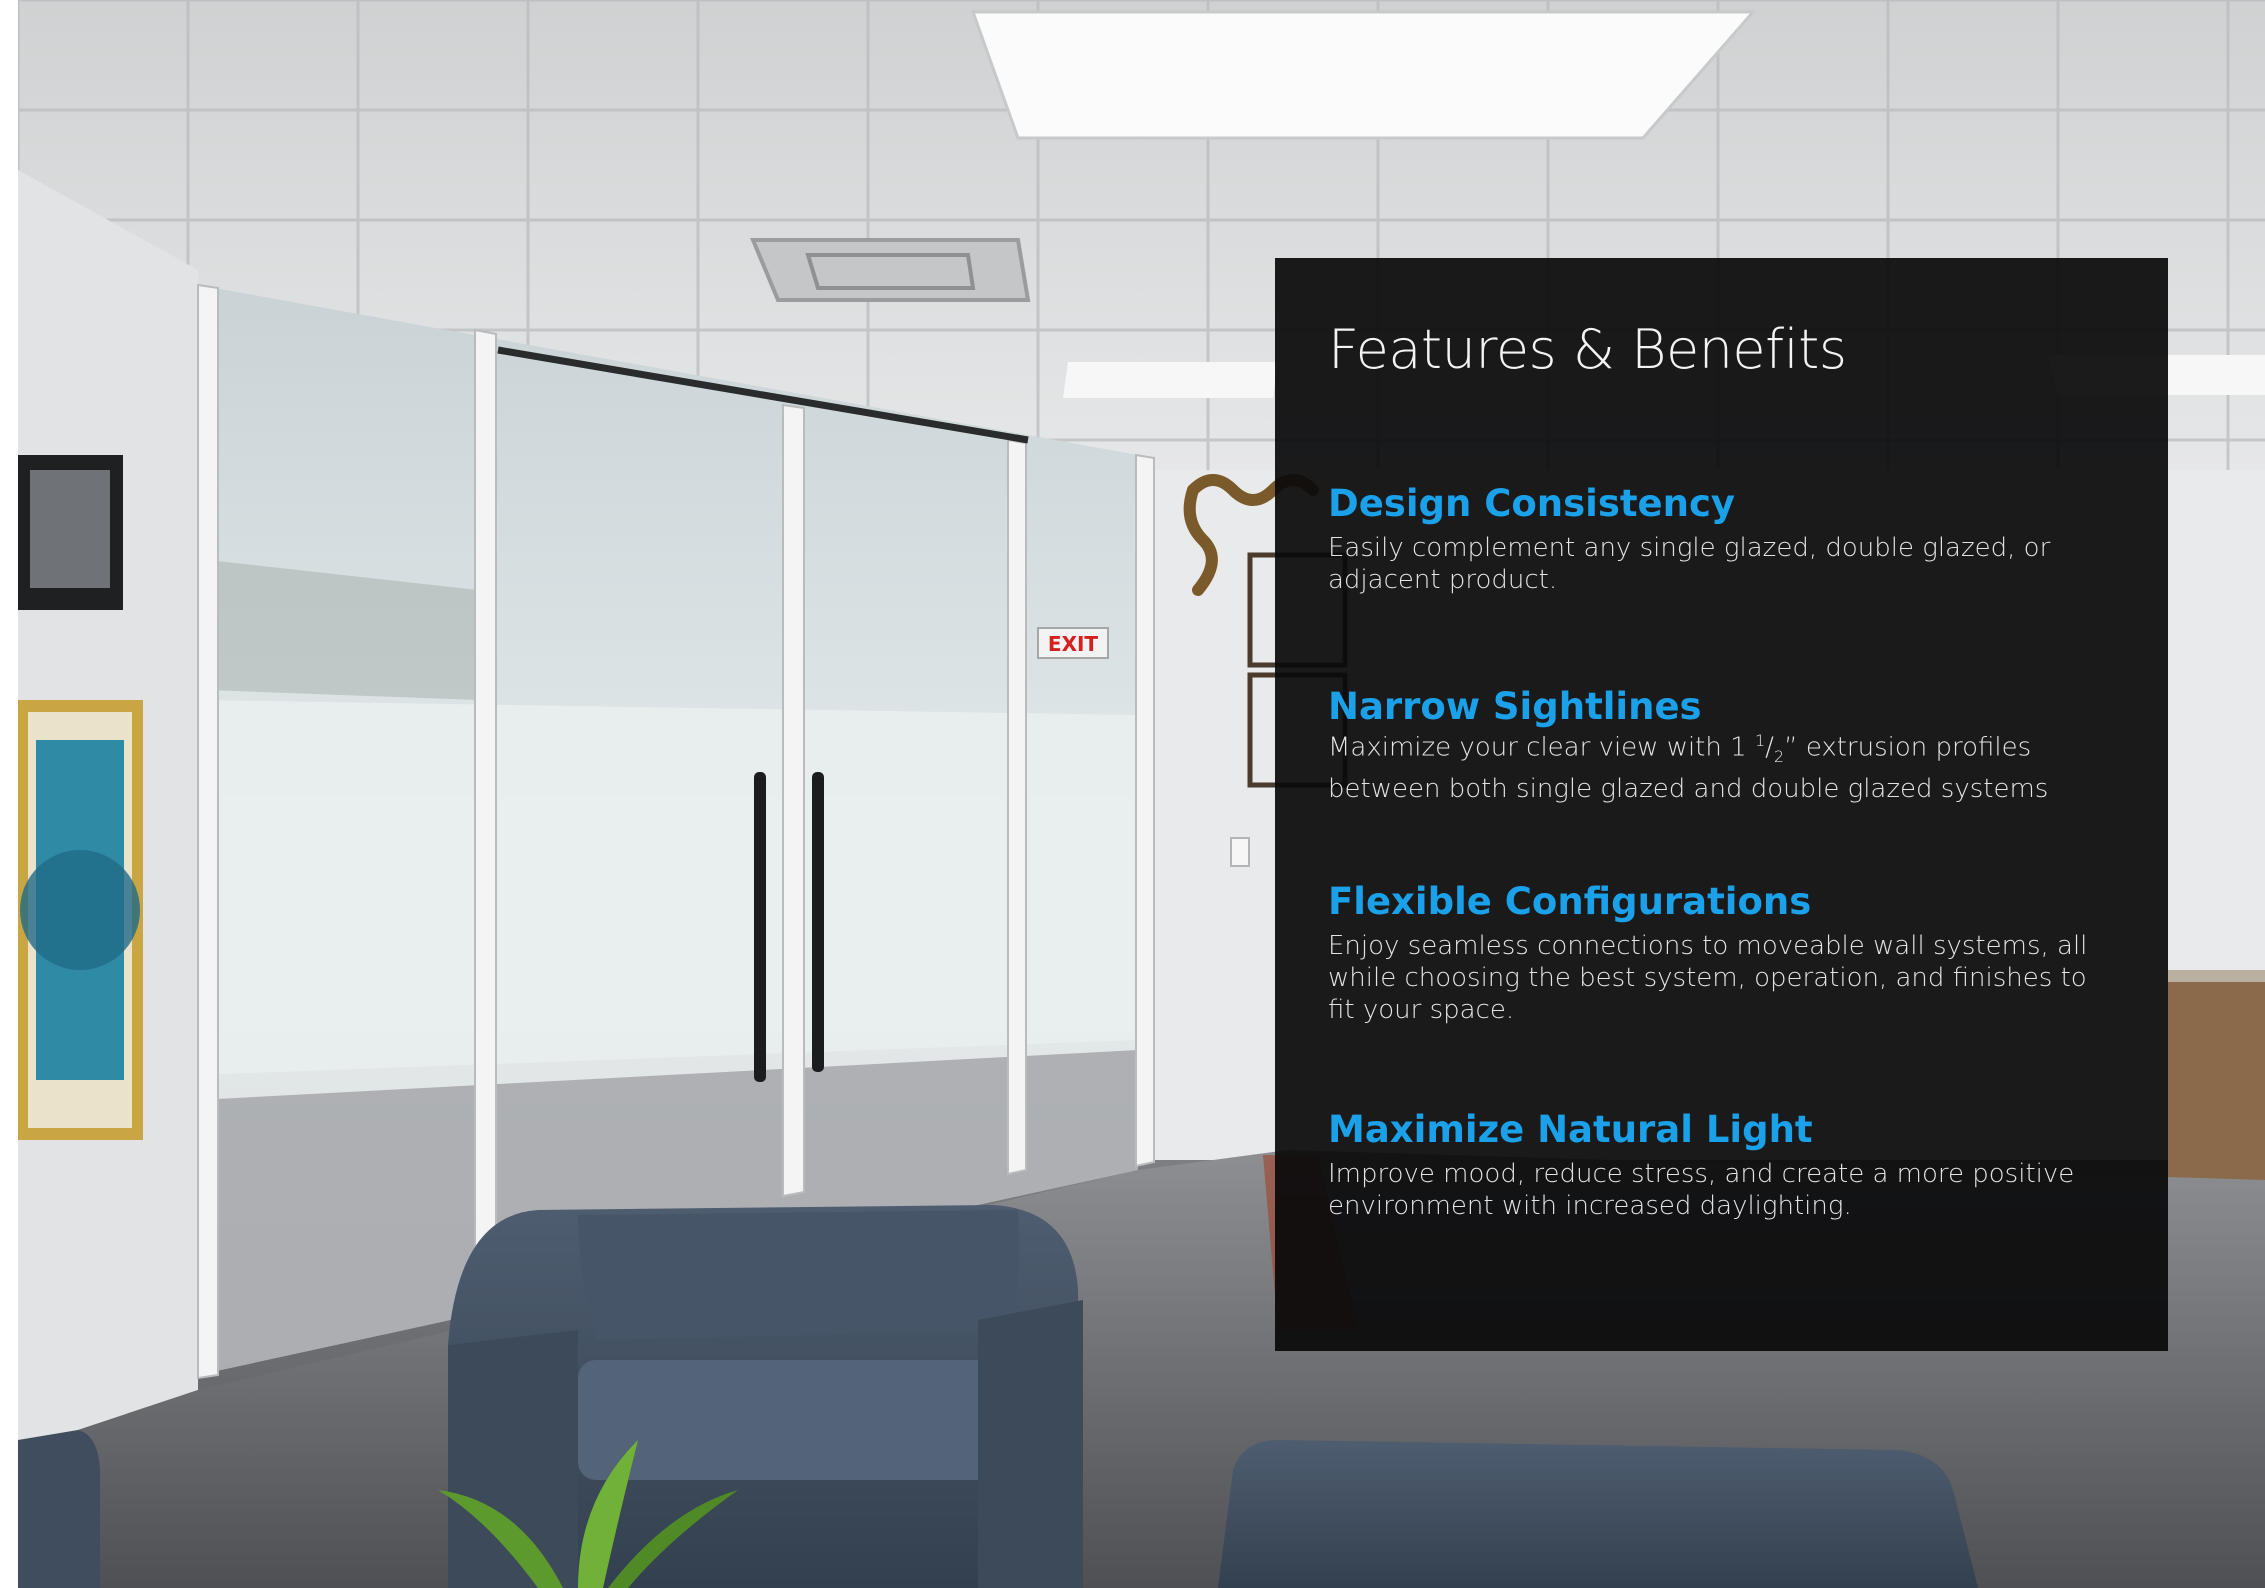  I want to click on feature-heading: Design Consistency, so click(1532, 503).